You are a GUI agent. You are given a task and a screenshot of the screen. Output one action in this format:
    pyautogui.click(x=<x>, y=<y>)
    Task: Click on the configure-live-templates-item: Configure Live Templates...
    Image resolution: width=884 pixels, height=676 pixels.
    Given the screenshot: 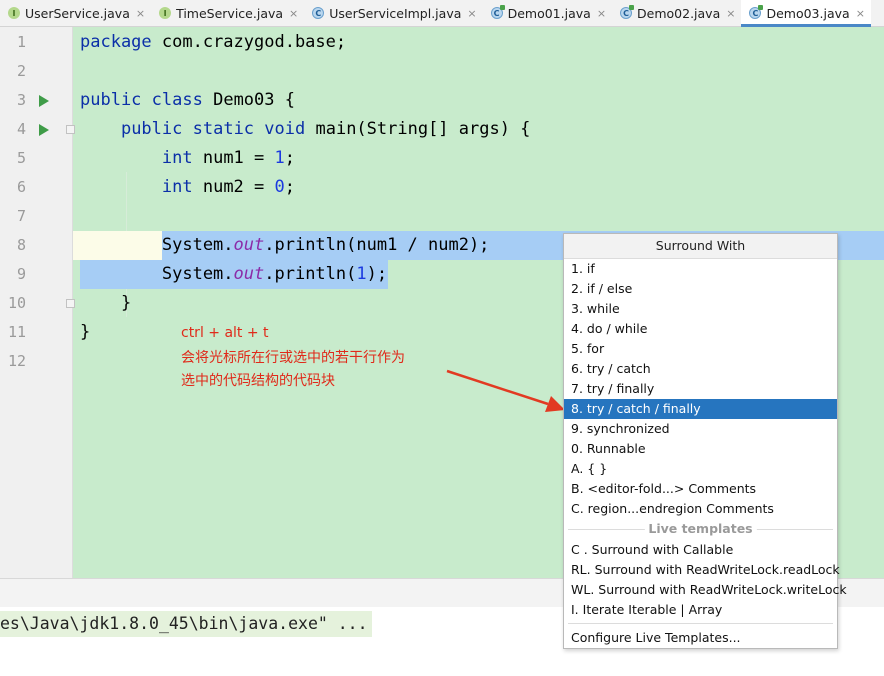 What is the action you would take?
    pyautogui.click(x=700, y=638)
    